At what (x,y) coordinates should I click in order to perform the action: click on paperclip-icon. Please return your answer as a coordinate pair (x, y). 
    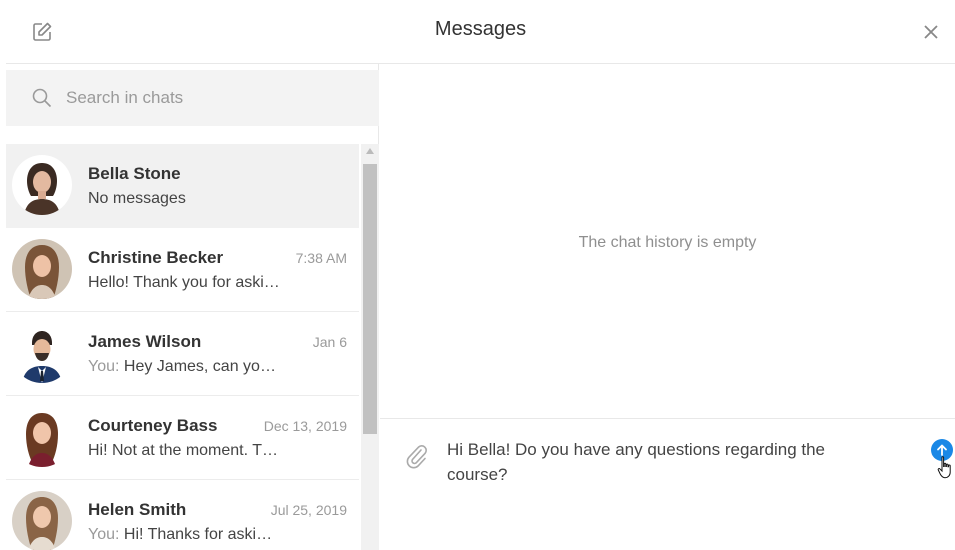
    Looking at the image, I should click on (416, 457).